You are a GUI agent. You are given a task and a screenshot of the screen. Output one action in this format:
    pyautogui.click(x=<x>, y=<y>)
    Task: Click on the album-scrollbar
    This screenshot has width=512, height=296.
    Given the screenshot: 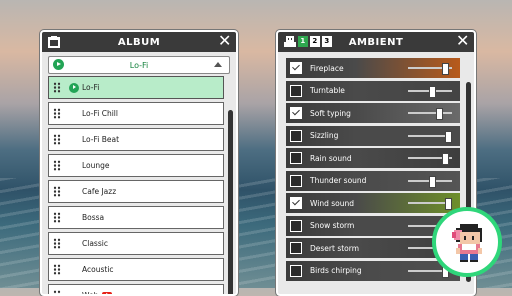 What is the action you would take?
    pyautogui.click(x=230, y=203)
    